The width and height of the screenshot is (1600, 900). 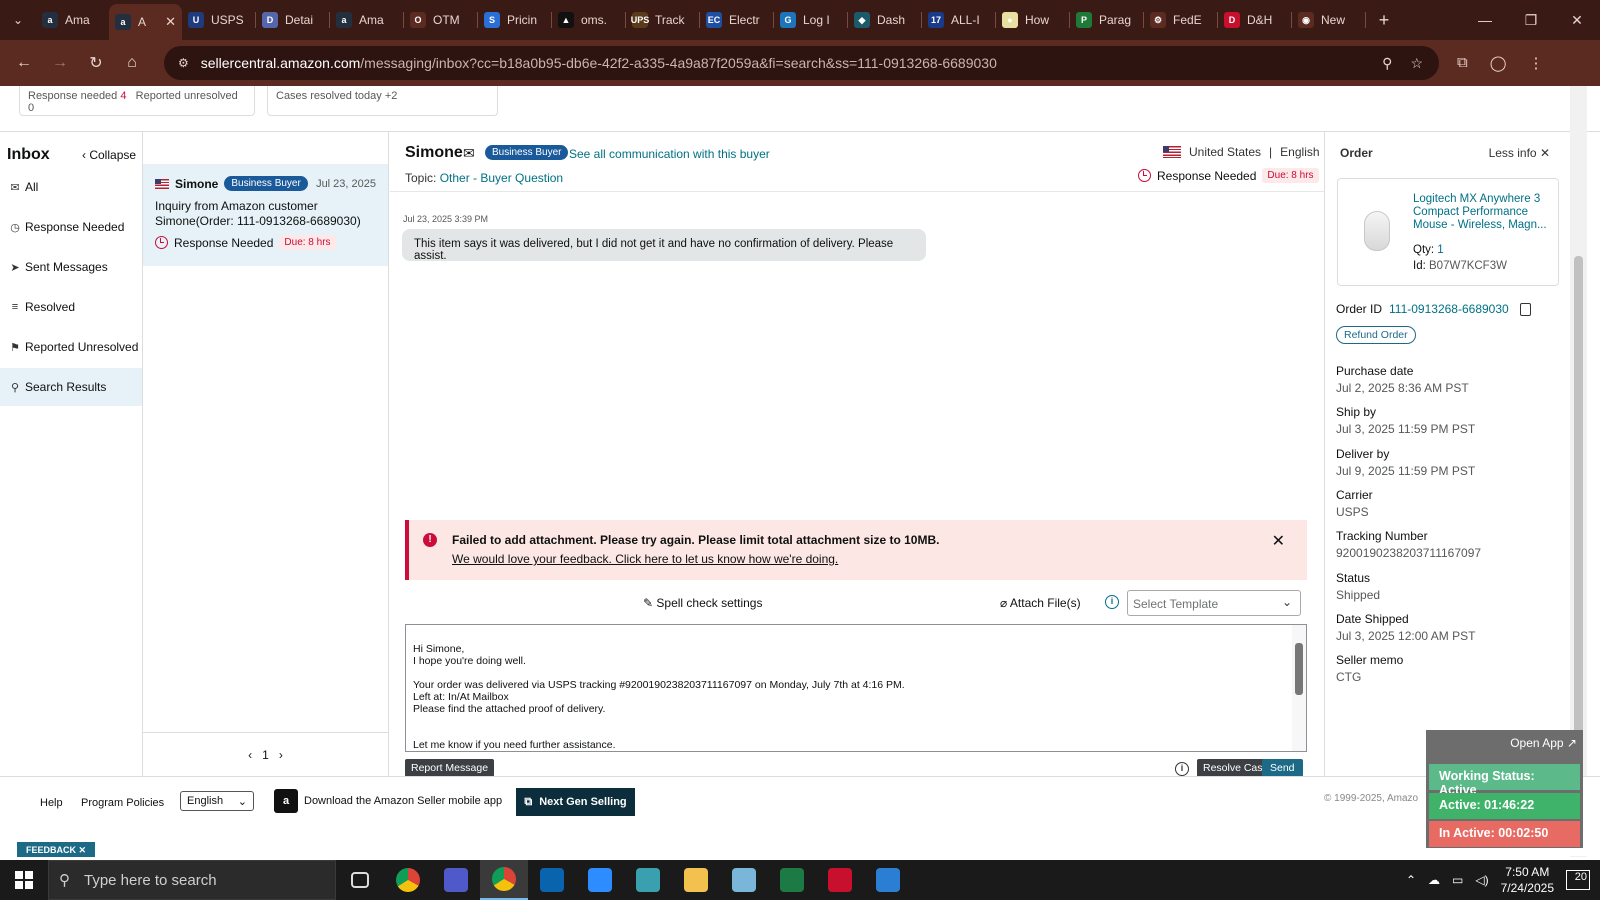 What do you see at coordinates (60, 63) in the screenshot?
I see `forward-icon: →` at bounding box center [60, 63].